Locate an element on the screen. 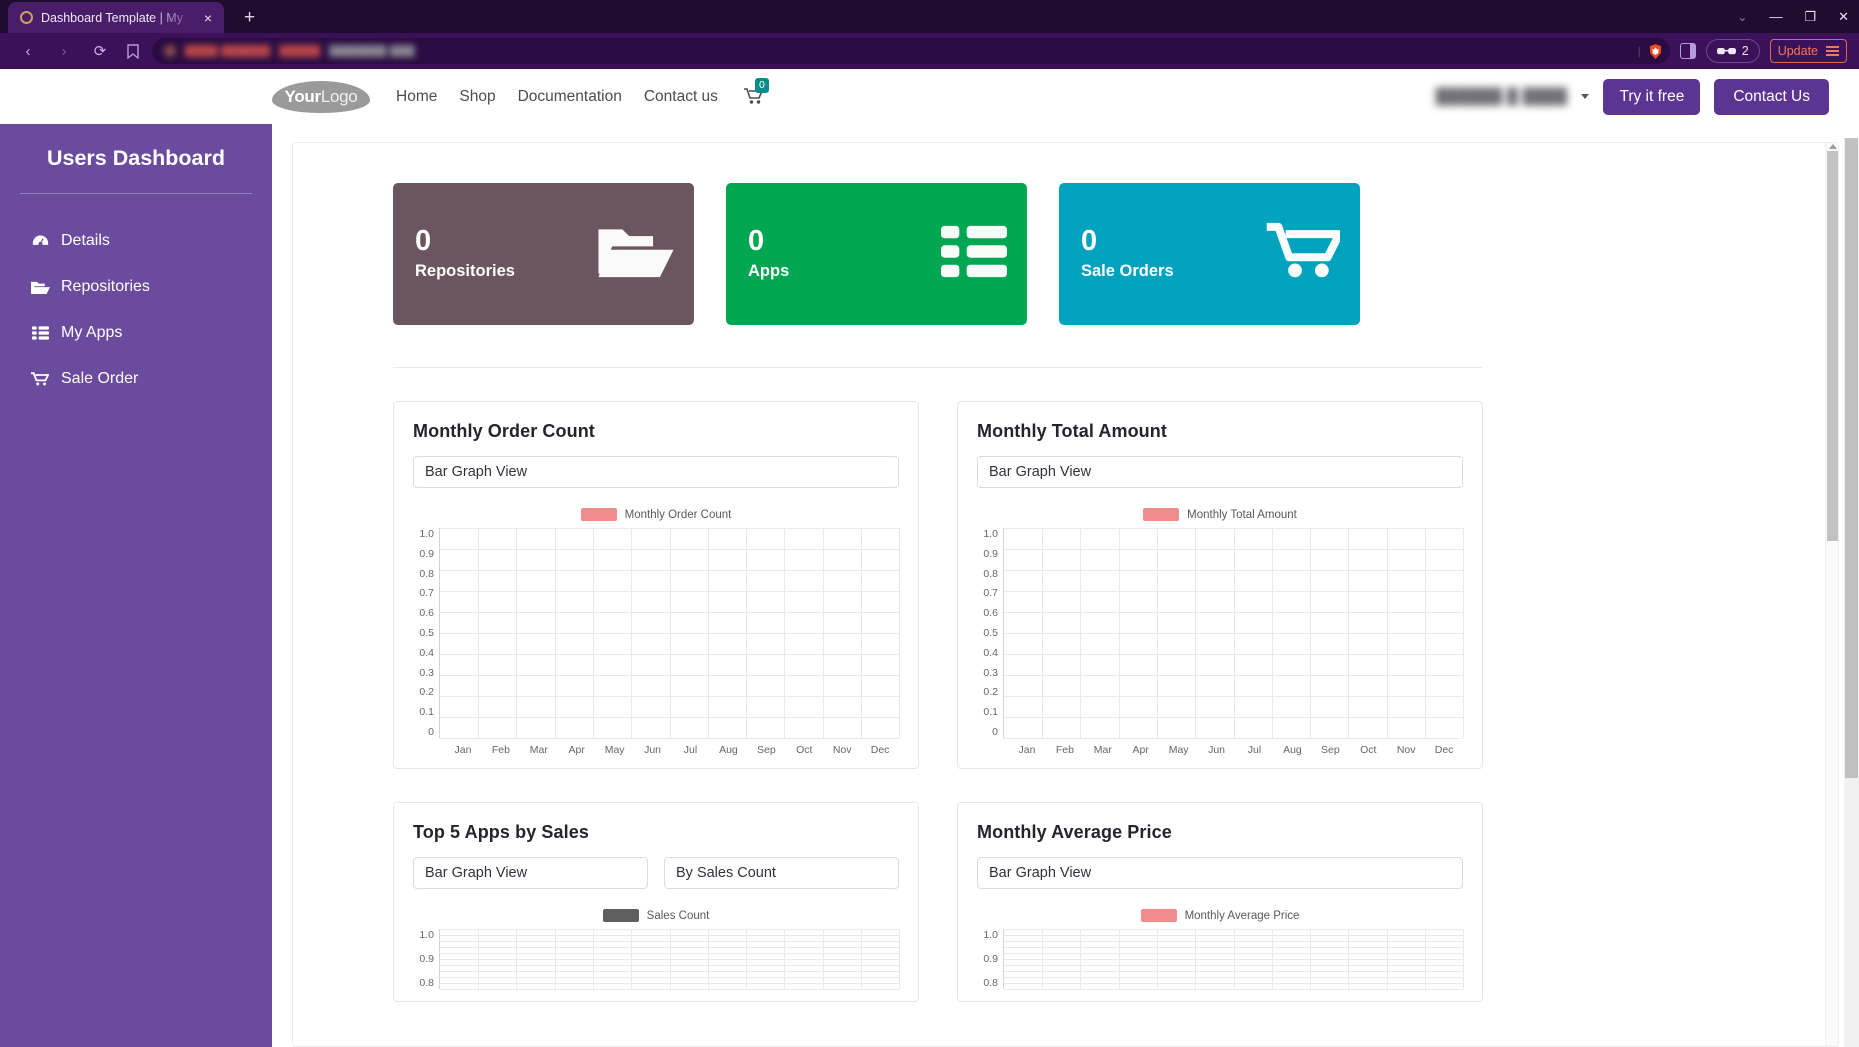  y-tick: 0.2 is located at coordinates (990, 692).